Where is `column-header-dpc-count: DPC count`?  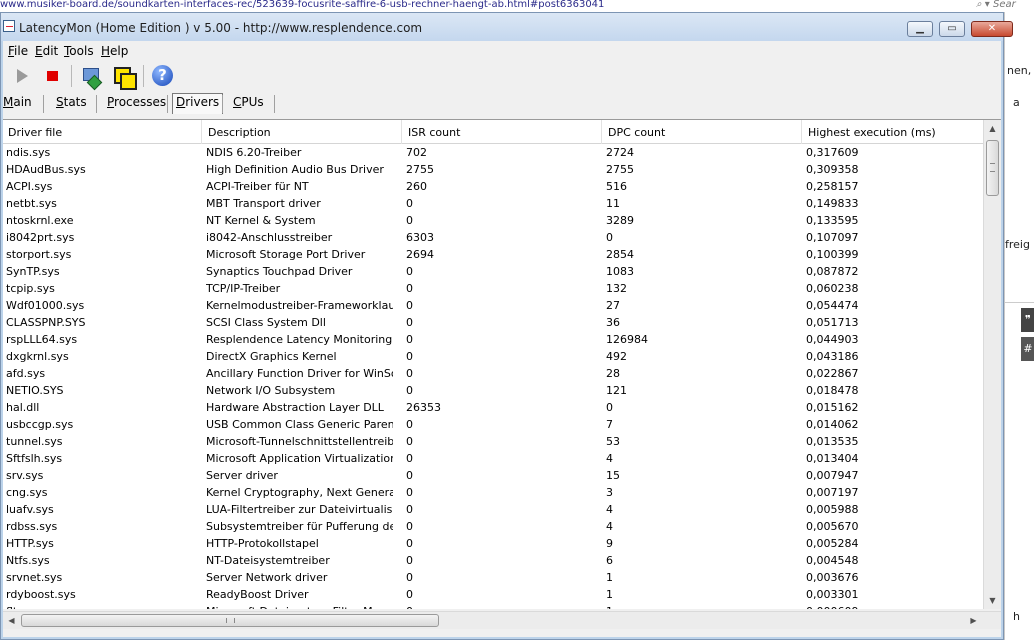 column-header-dpc-count: DPC count is located at coordinates (636, 132).